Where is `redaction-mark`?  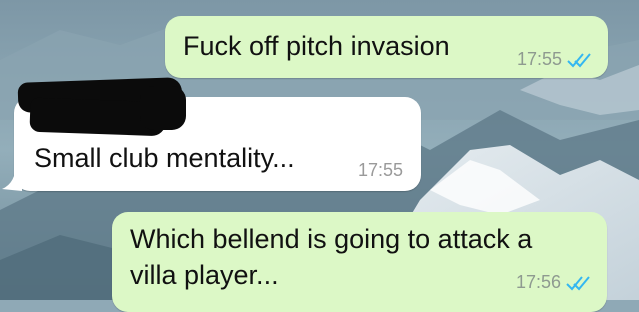
redaction-mark is located at coordinates (163, 108).